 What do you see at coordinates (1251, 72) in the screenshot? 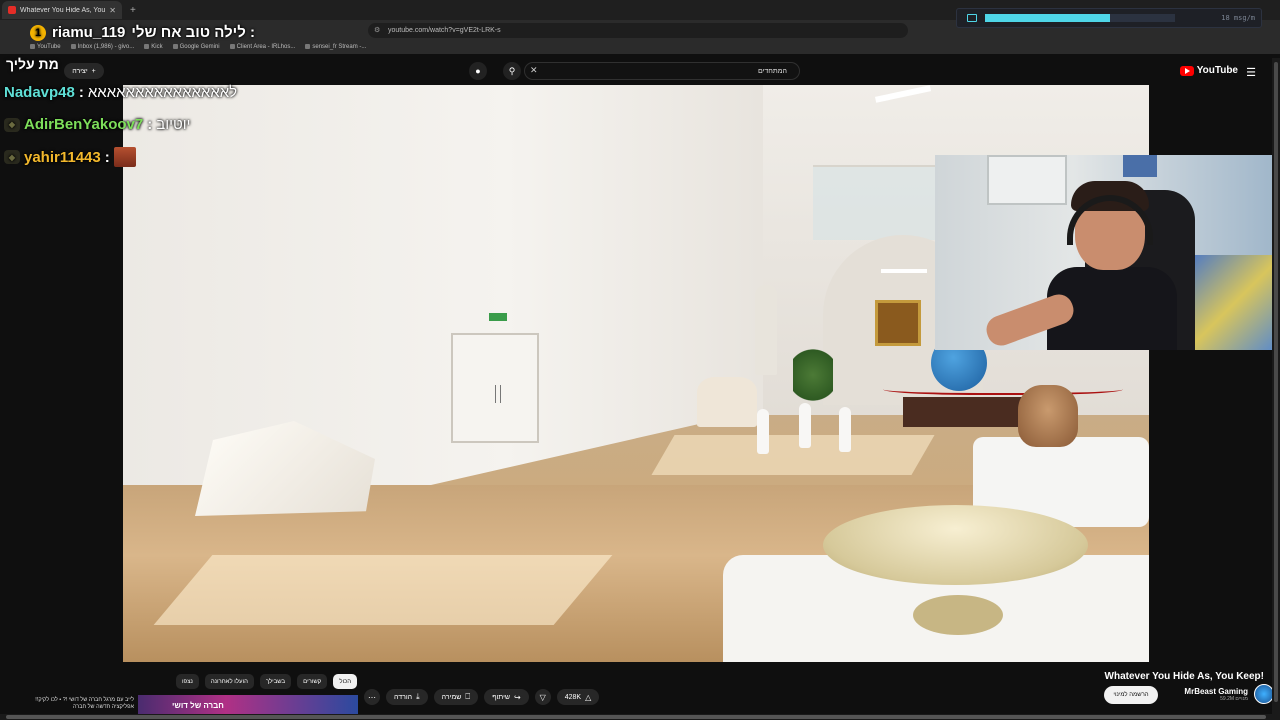
I see `hamburger-menu-icon: ☰` at bounding box center [1251, 72].